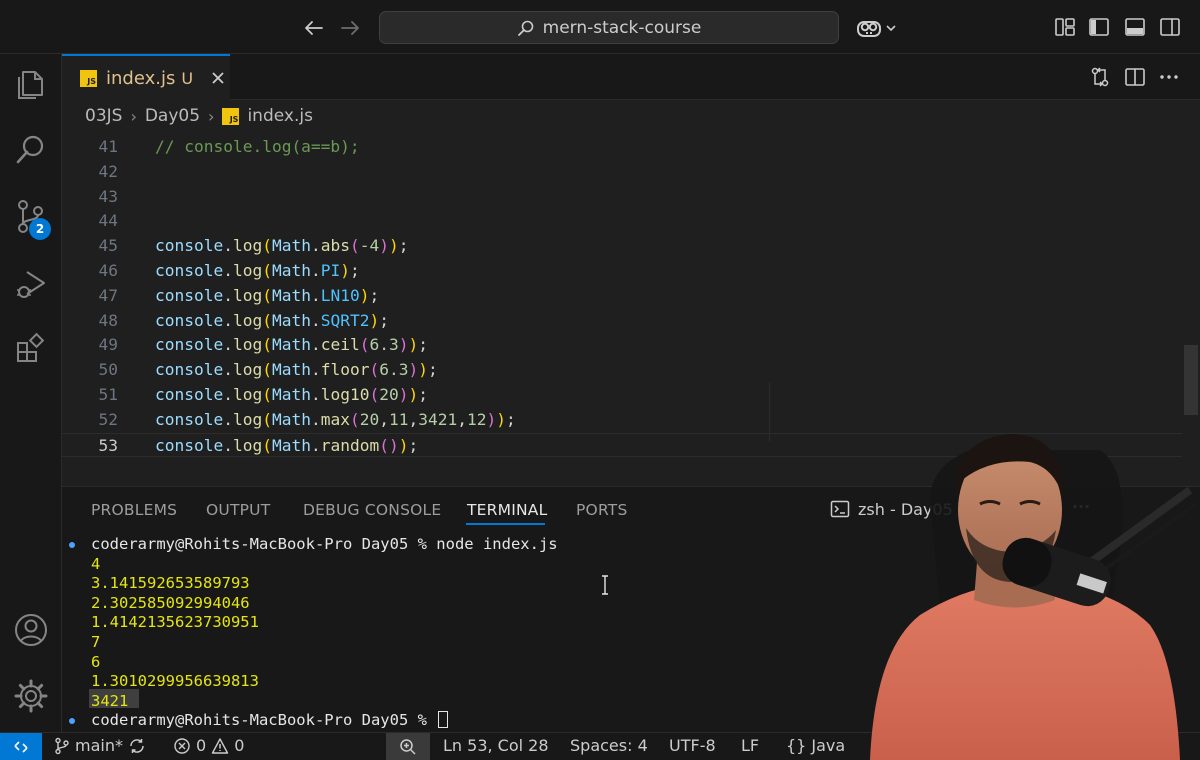 The width and height of the screenshot is (1200, 760). What do you see at coordinates (496, 745) in the screenshot?
I see `cursor-position: Ln 53, Col 28` at bounding box center [496, 745].